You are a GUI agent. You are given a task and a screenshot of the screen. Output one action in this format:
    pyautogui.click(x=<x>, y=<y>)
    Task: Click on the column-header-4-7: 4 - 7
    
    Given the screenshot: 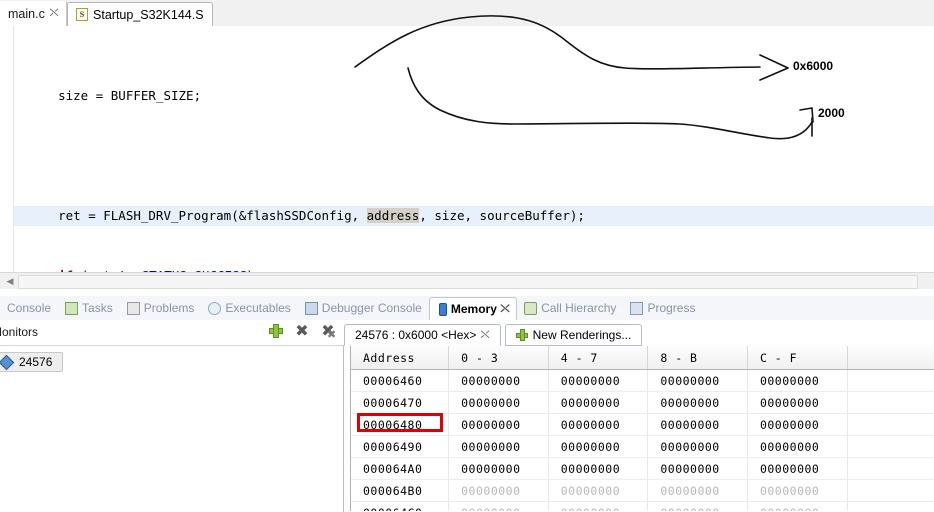 What is the action you would take?
    pyautogui.click(x=598, y=358)
    